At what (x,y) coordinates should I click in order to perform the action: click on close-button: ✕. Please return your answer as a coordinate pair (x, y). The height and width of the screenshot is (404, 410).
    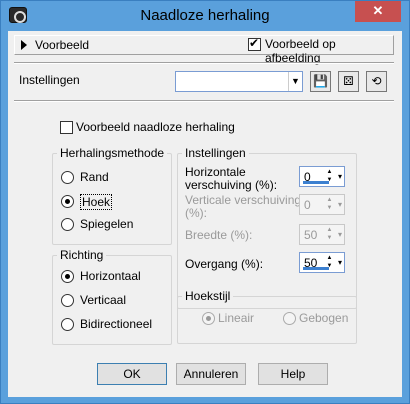
    Looking at the image, I should click on (378, 11).